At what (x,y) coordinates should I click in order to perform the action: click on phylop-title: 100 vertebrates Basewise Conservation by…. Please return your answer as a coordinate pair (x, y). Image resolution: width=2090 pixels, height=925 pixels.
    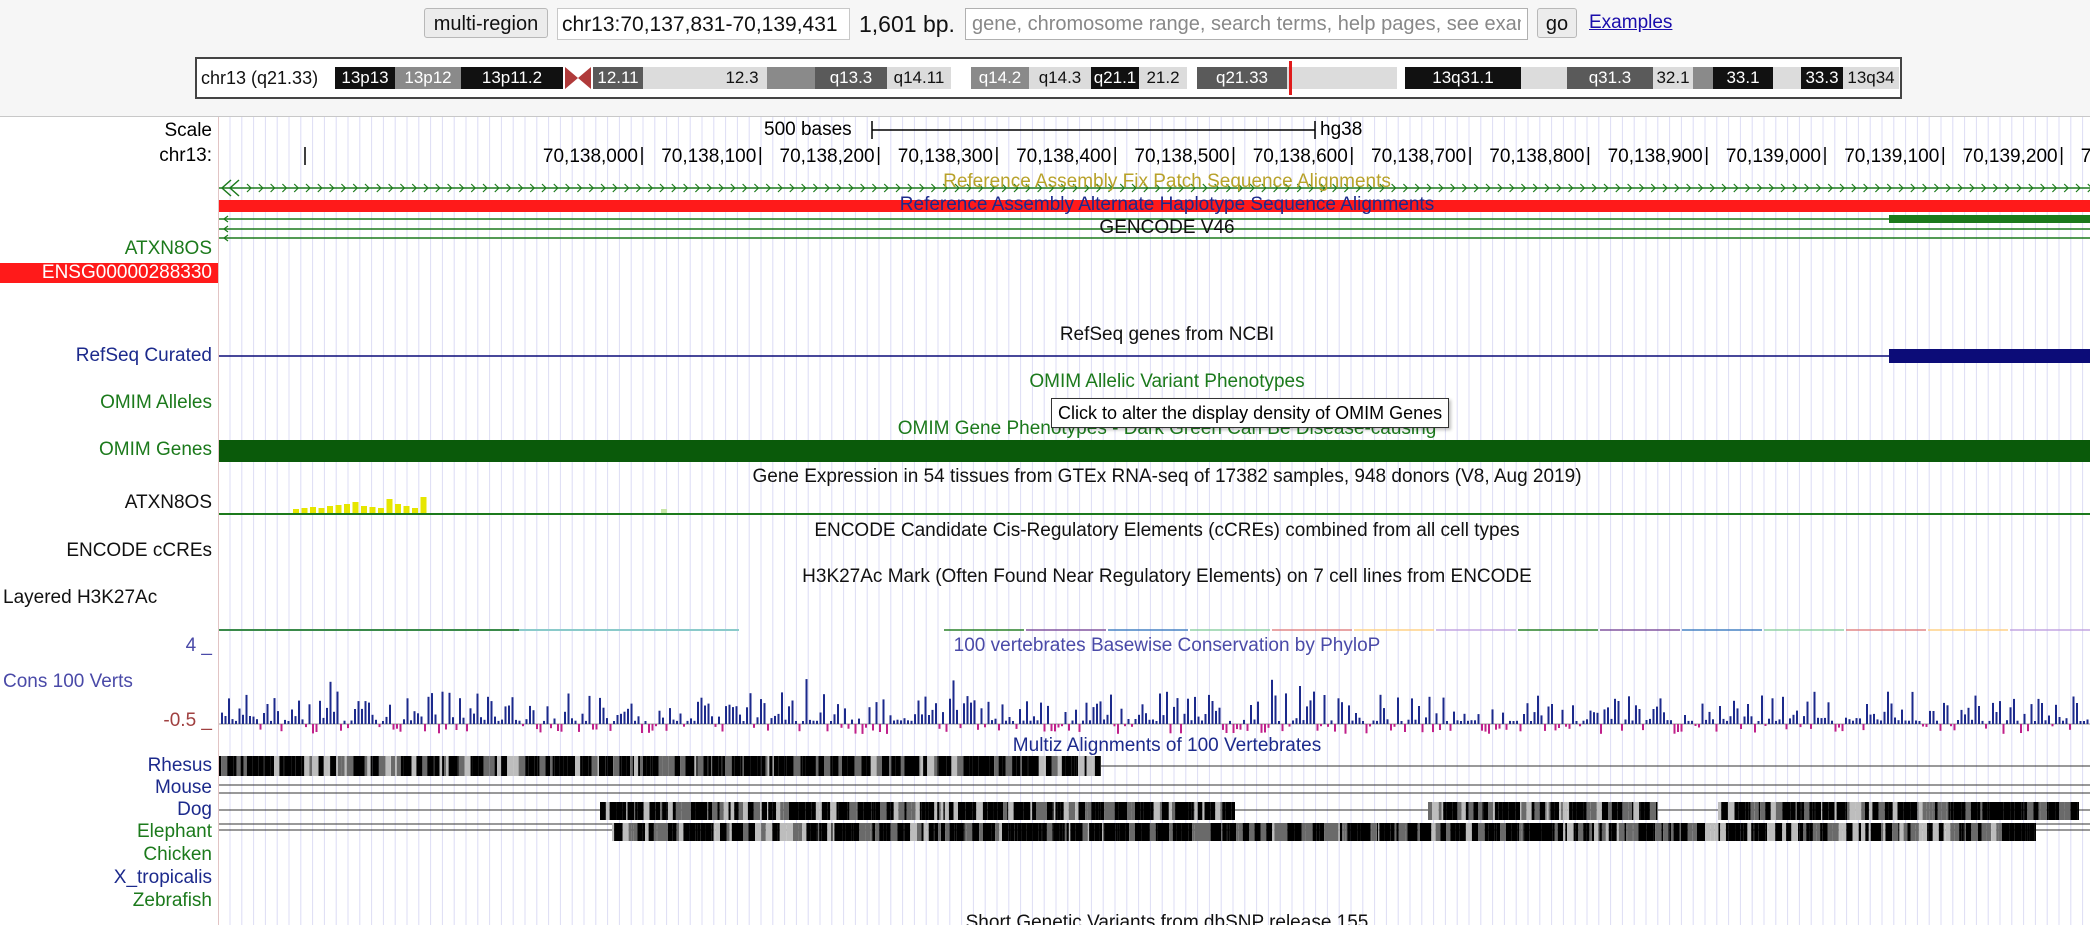
    Looking at the image, I should click on (1167, 646).